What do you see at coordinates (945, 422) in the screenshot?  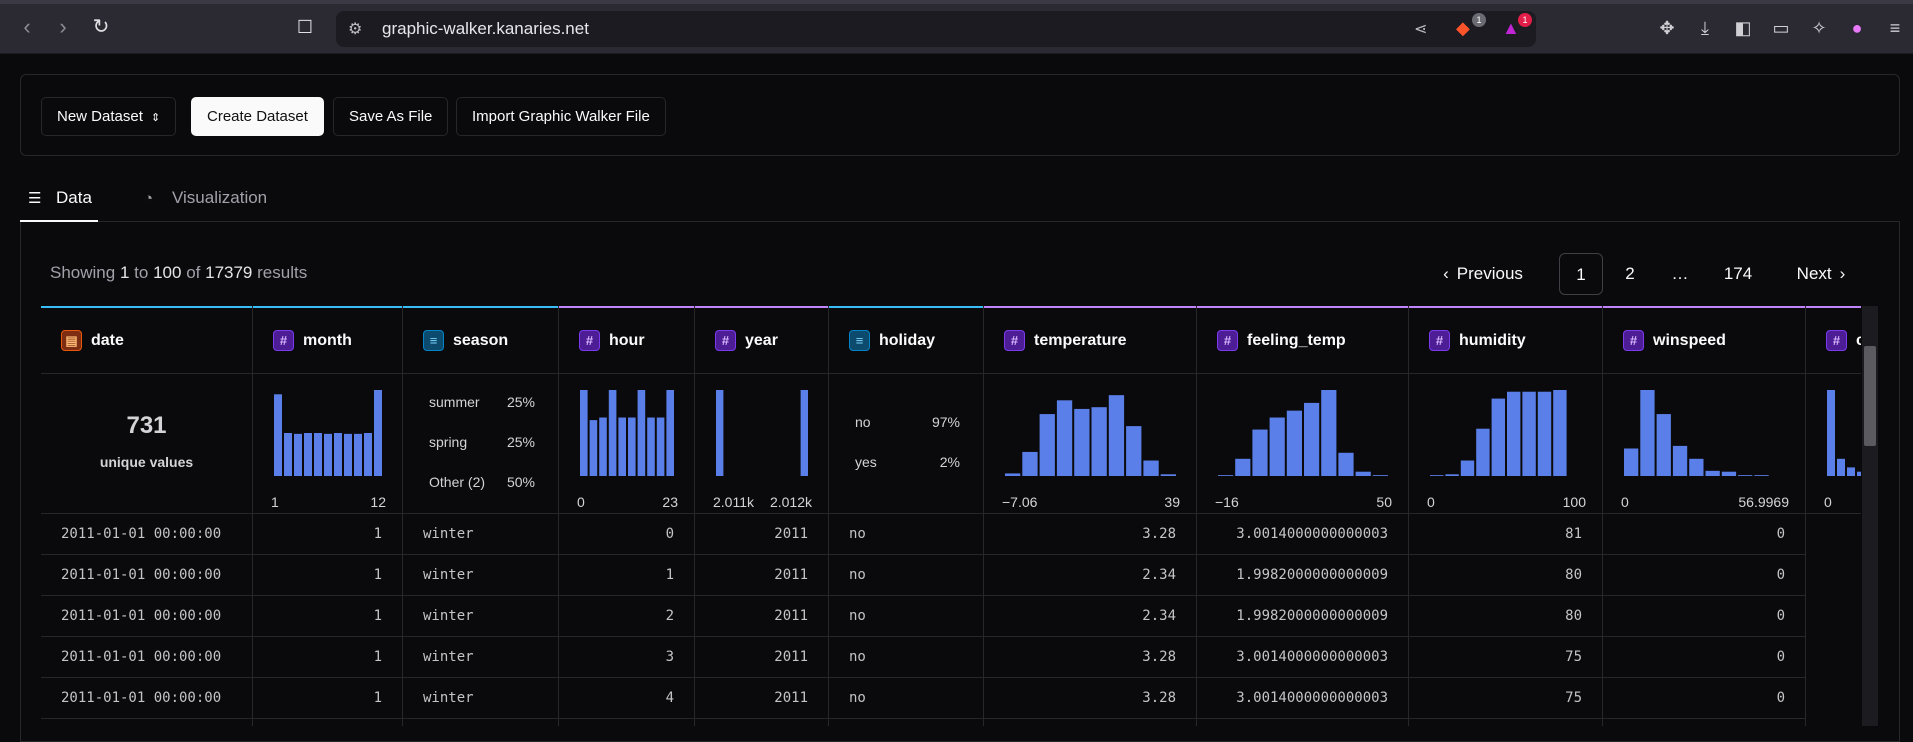 I see `category-percent: 97%` at bounding box center [945, 422].